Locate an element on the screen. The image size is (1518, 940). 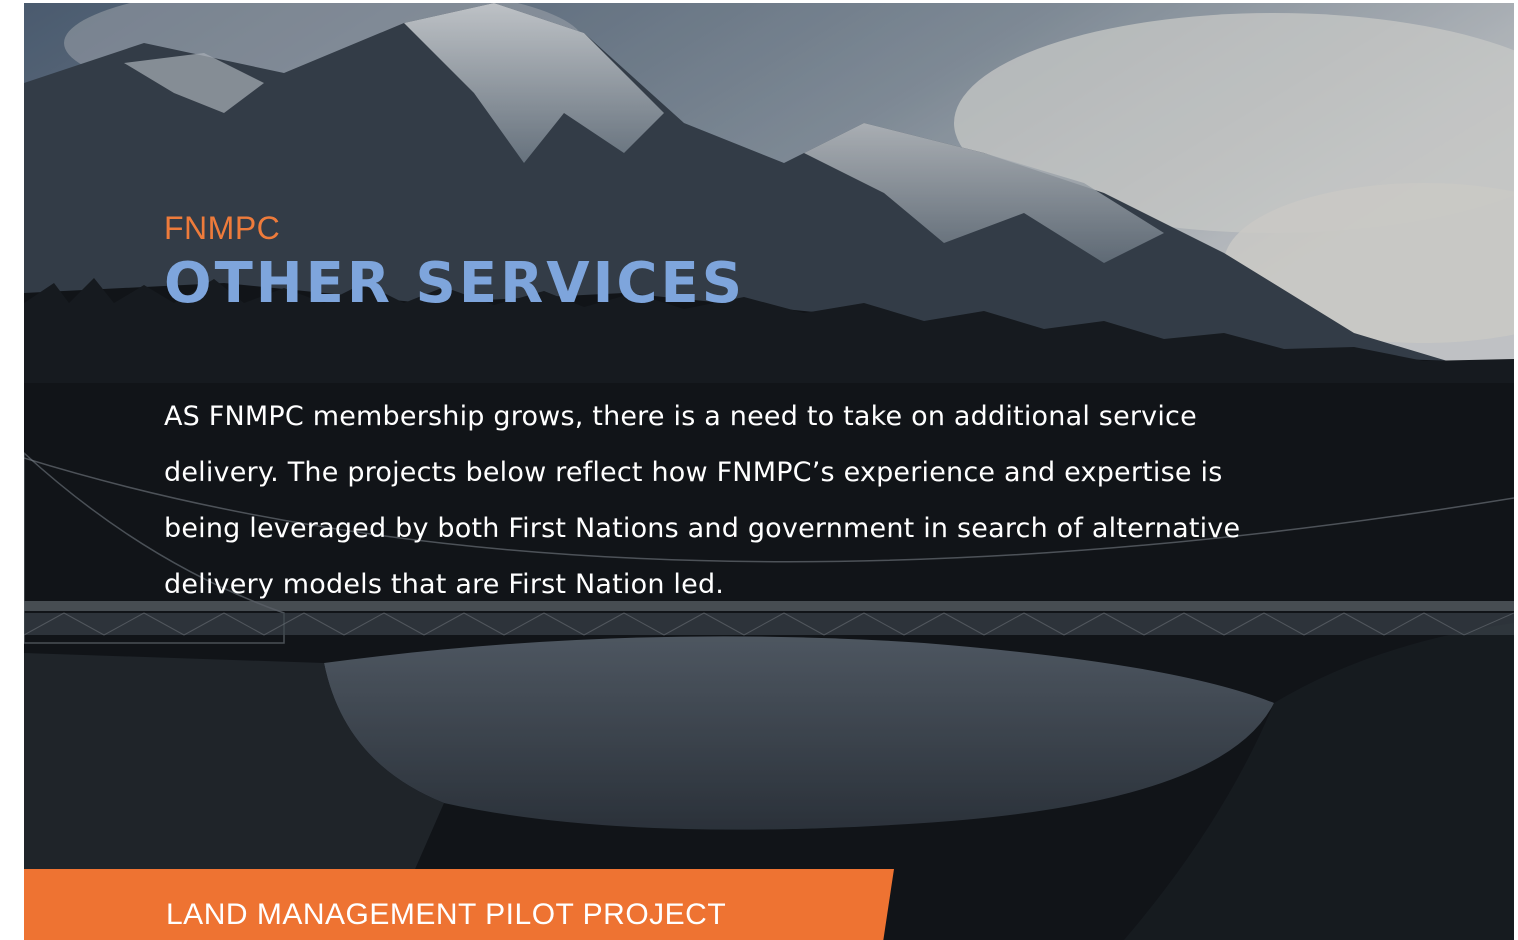
page-title: OTHER SERVICES is located at coordinates (455, 283).